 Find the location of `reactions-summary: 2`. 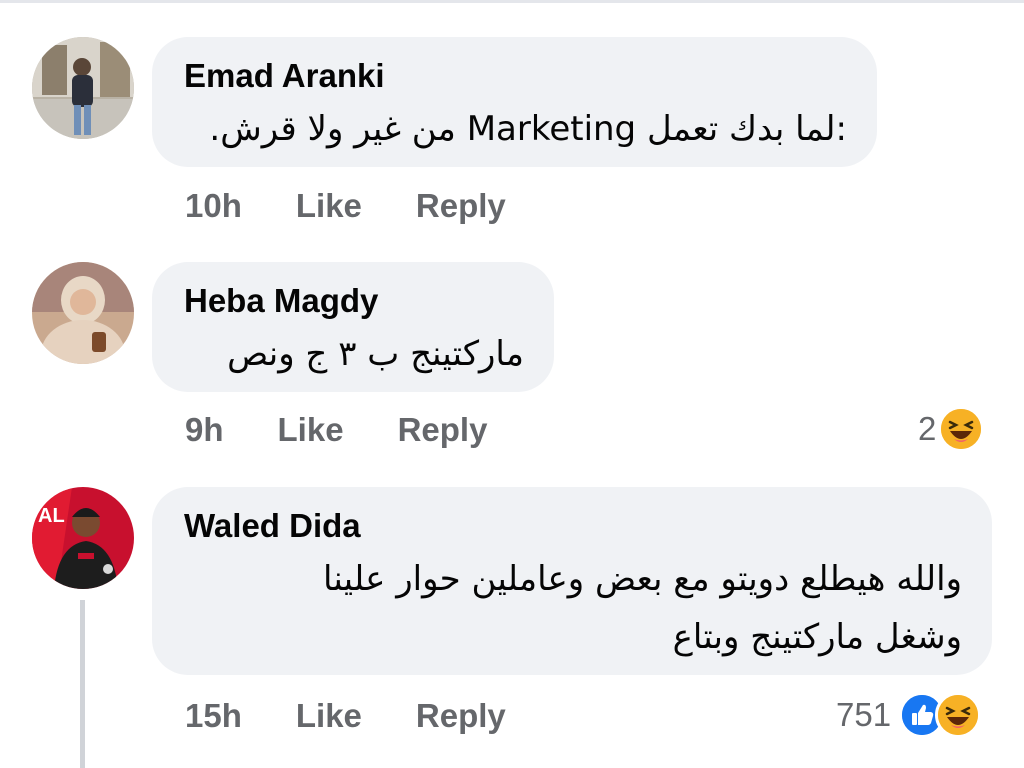

reactions-summary: 2 is located at coordinates (951, 429).